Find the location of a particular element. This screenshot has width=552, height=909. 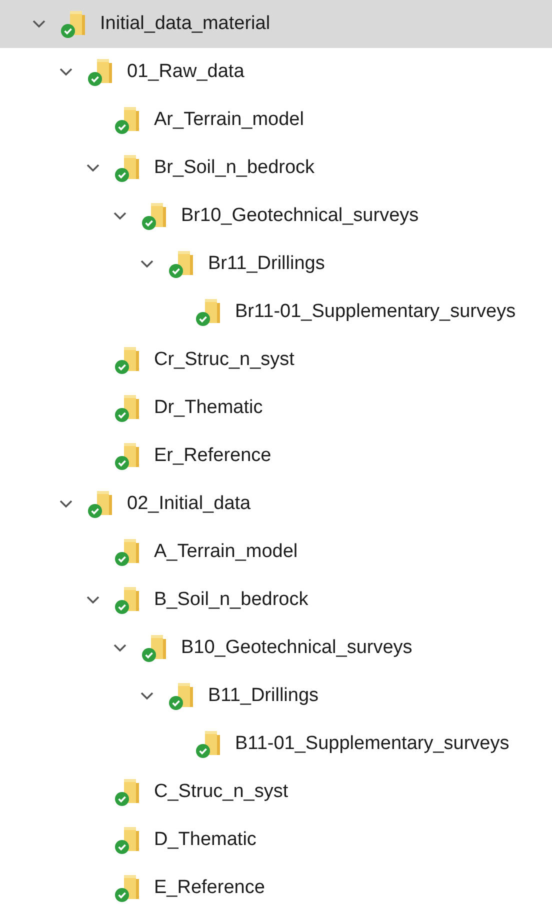

tree-item: Dr_Thematic is located at coordinates (276, 408).